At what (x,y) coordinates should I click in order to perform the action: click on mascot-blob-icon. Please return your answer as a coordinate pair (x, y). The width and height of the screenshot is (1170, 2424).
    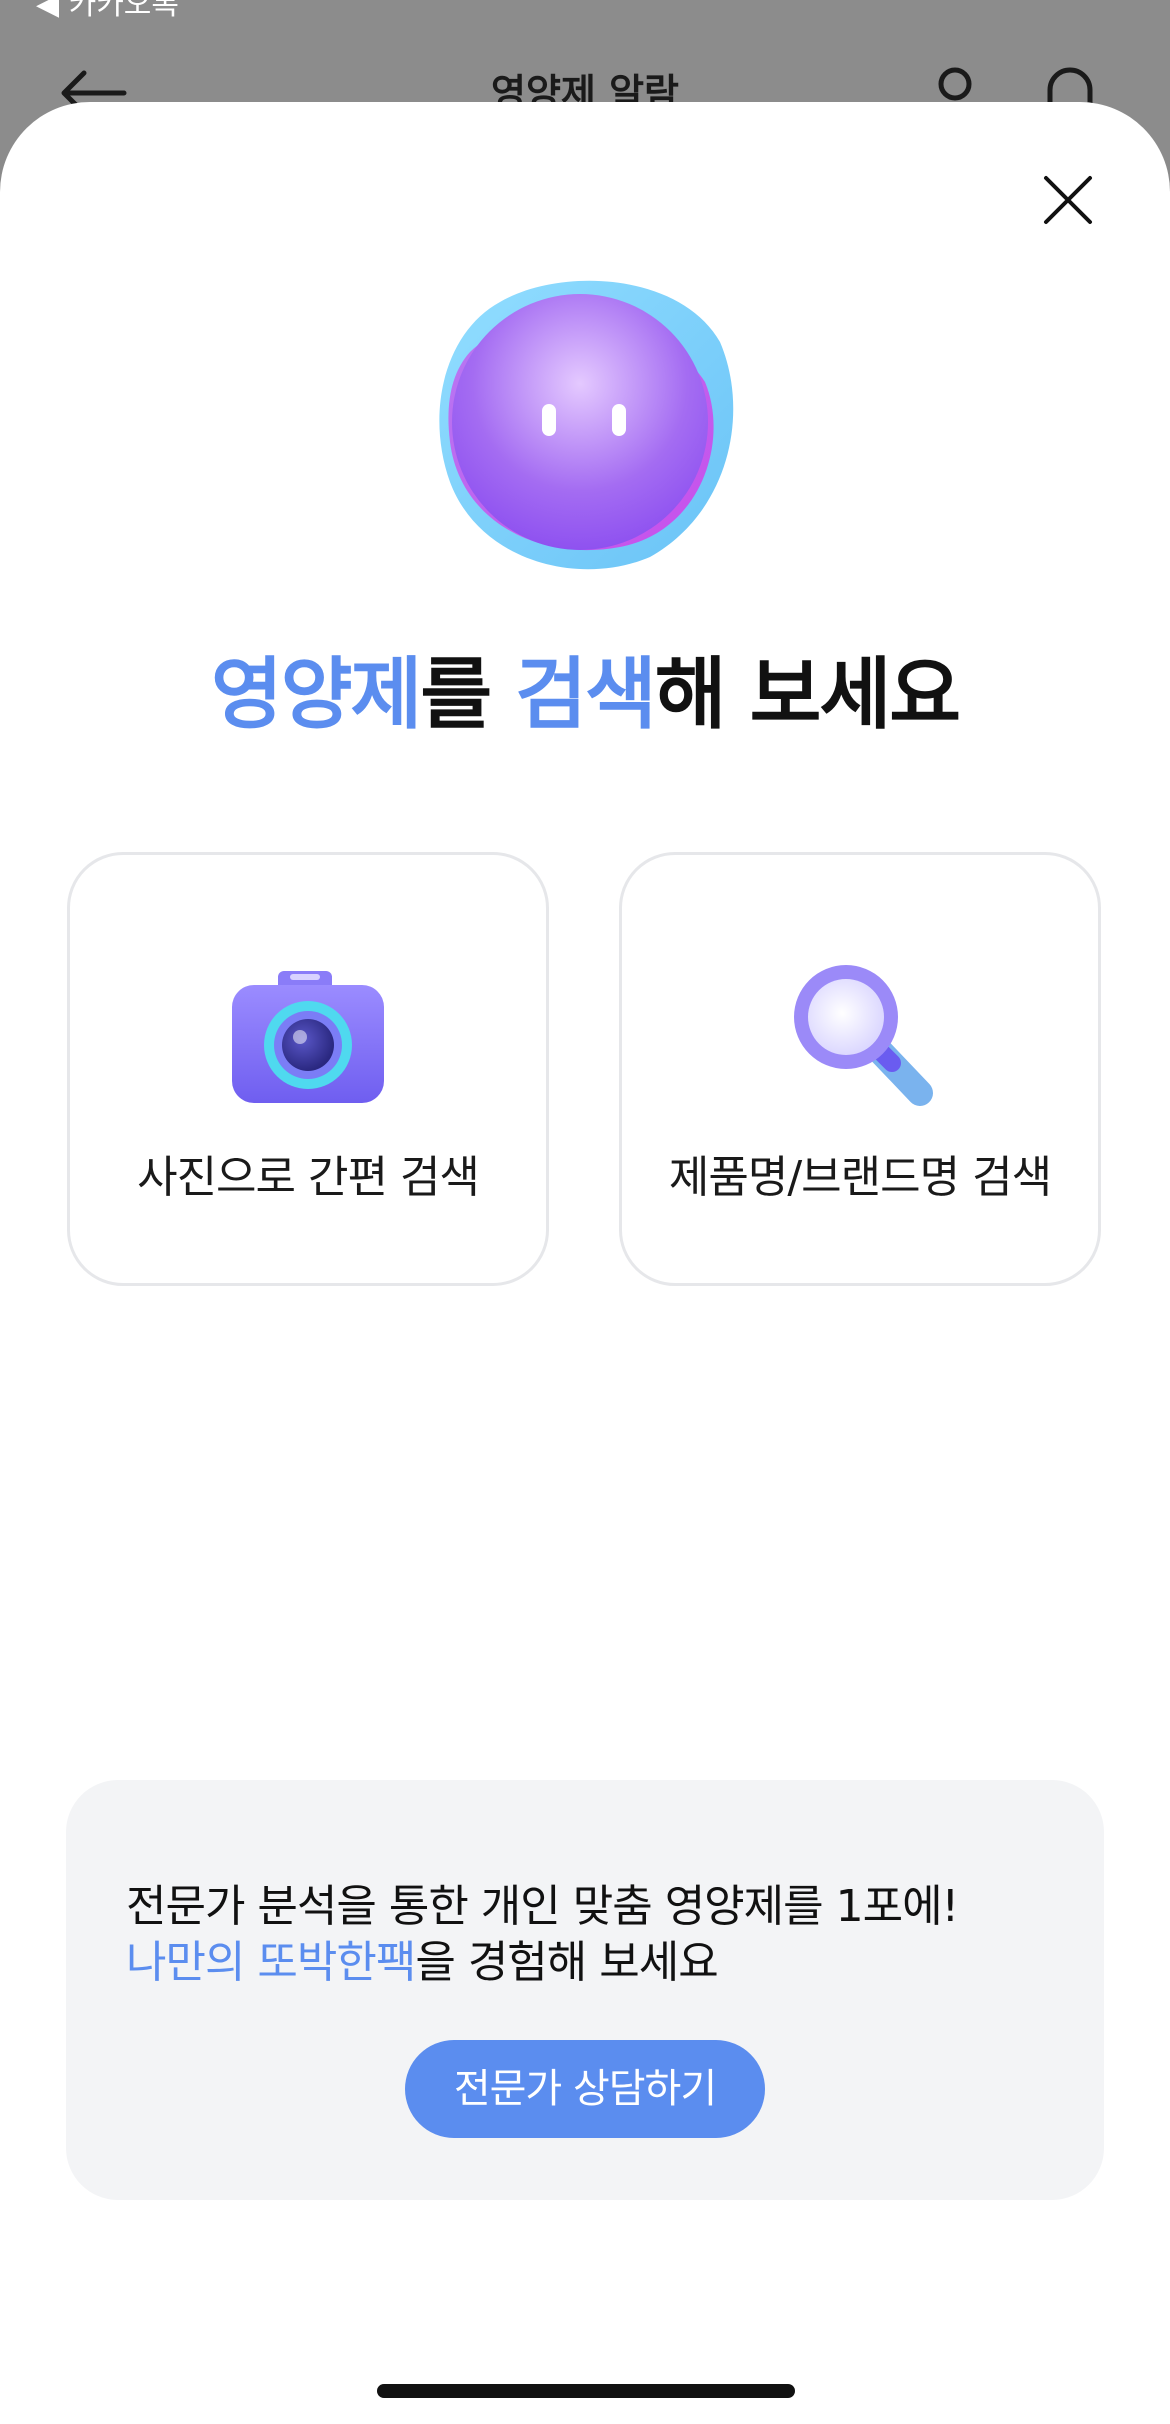
    Looking at the image, I should click on (586, 425).